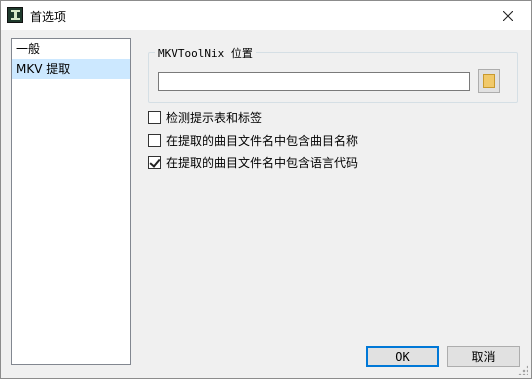 This screenshot has width=532, height=379. I want to click on option-include-language-code: 在提取的曲目文件名中包含语言代码, so click(253, 162).